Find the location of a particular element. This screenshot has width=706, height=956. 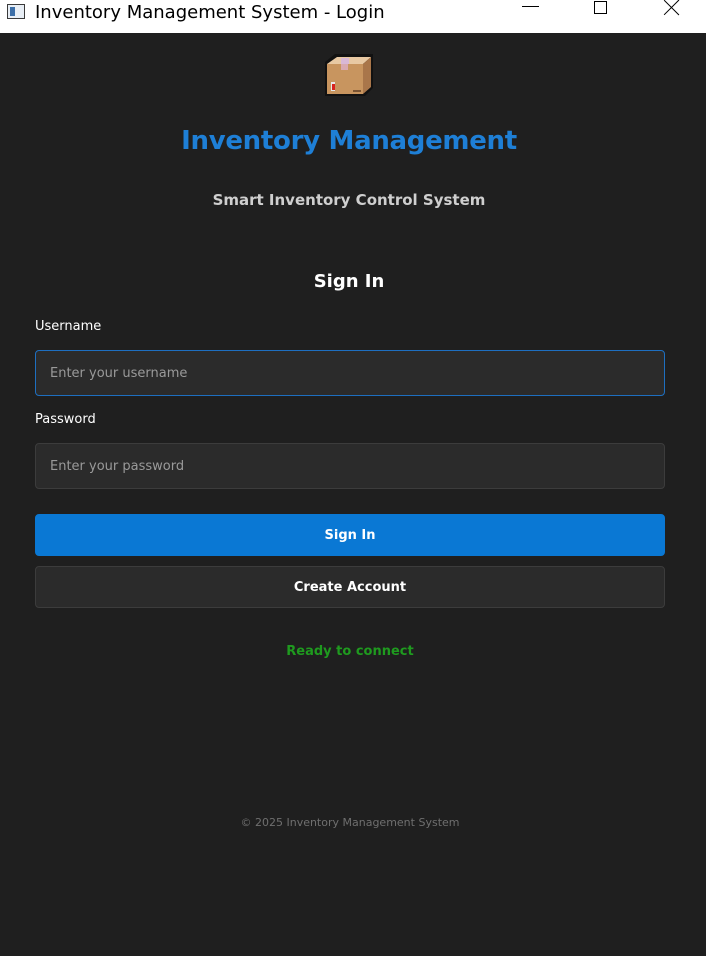

sign-in-button-label: Sign In is located at coordinates (350, 535).